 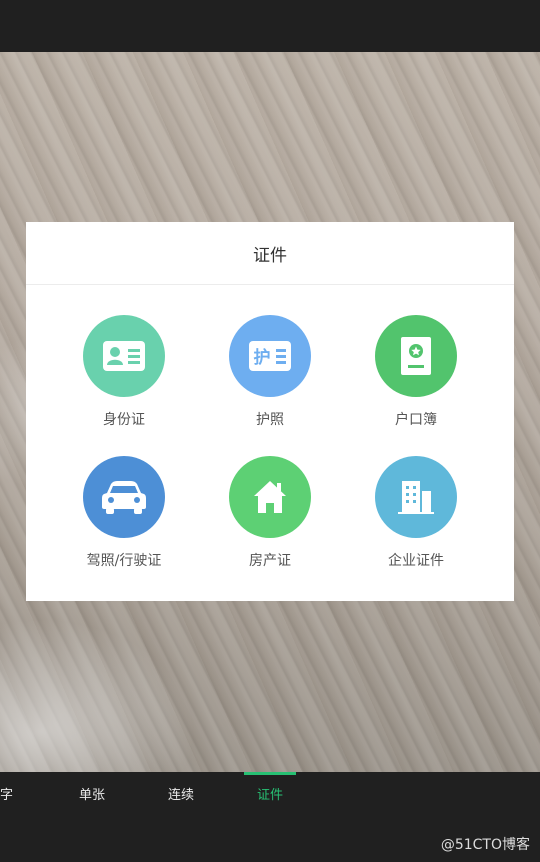 I want to click on option-enterprise-certificate: 企业证件, so click(x=416, y=516).